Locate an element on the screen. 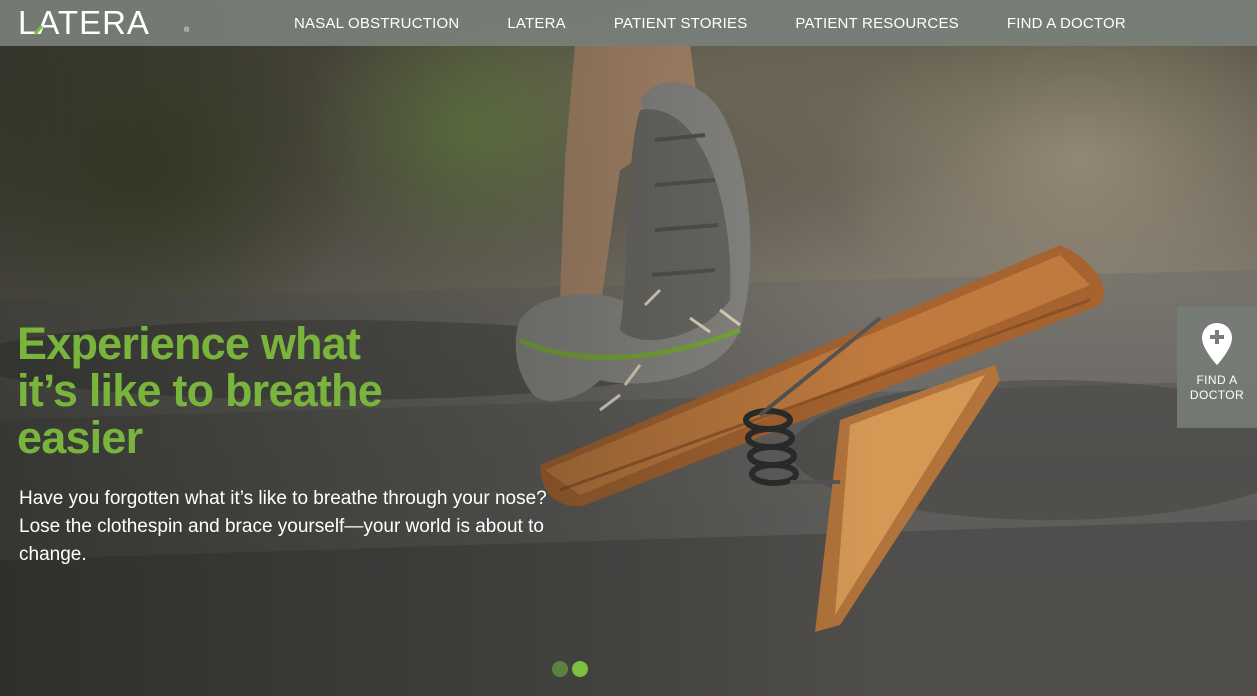  latera-logo: LATERA ® is located at coordinates (104, 22).